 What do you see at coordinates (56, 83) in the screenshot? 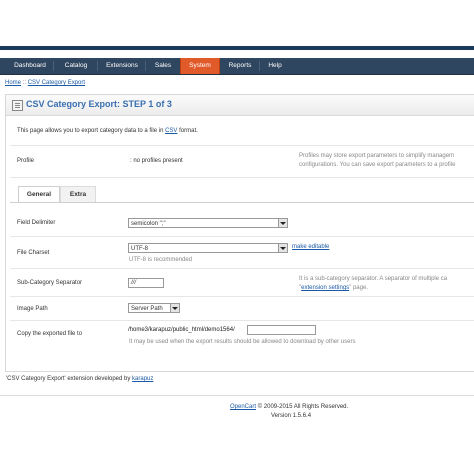
I see `breadcrumb-current-link: CSV Category Export` at bounding box center [56, 83].